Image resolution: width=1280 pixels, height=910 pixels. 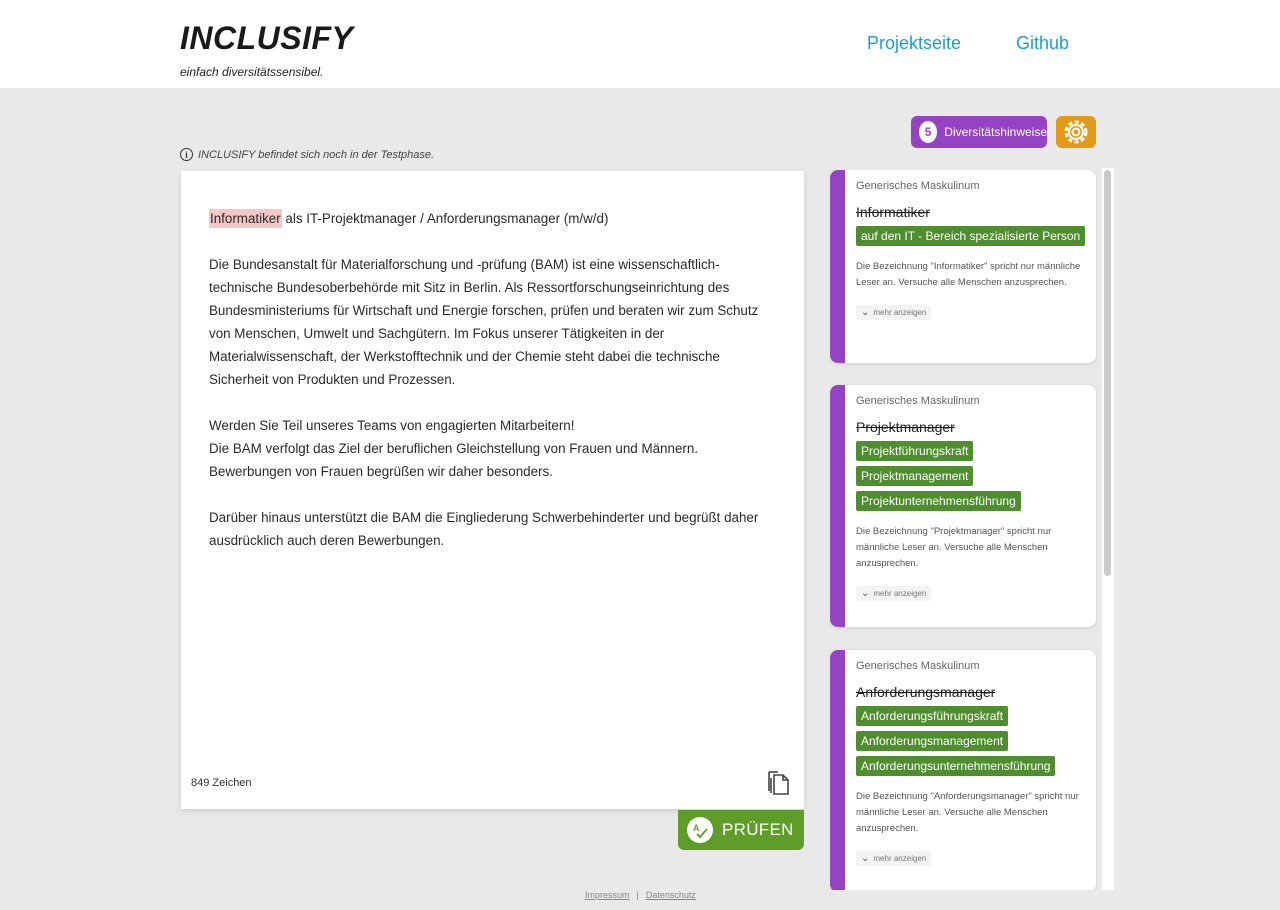 What do you see at coordinates (915, 476) in the screenshot?
I see `suggestion-chip: Projektmanagement` at bounding box center [915, 476].